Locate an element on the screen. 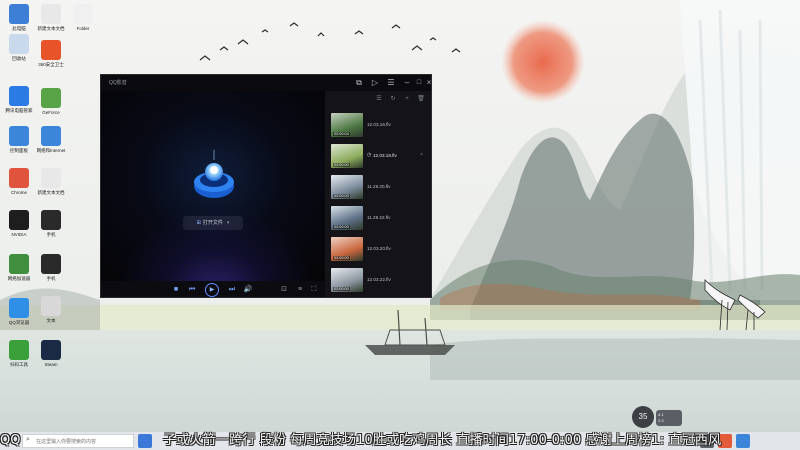  desktop-icon: 扫码工具 is located at coordinates (19, 353).